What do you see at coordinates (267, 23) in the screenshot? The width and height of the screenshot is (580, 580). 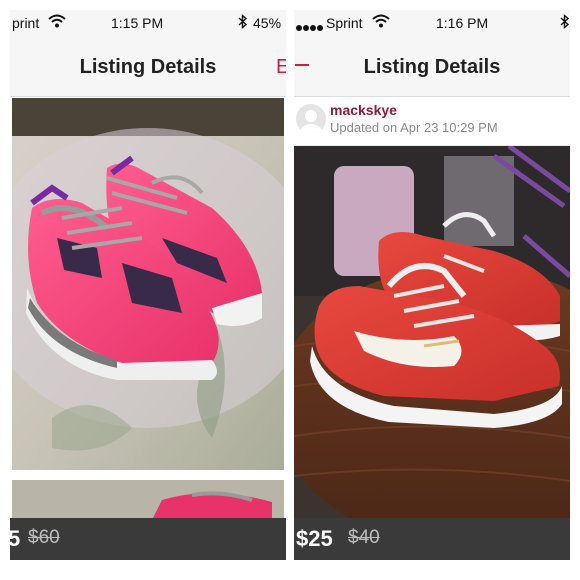 I see `battery-percent: 45%` at bounding box center [267, 23].